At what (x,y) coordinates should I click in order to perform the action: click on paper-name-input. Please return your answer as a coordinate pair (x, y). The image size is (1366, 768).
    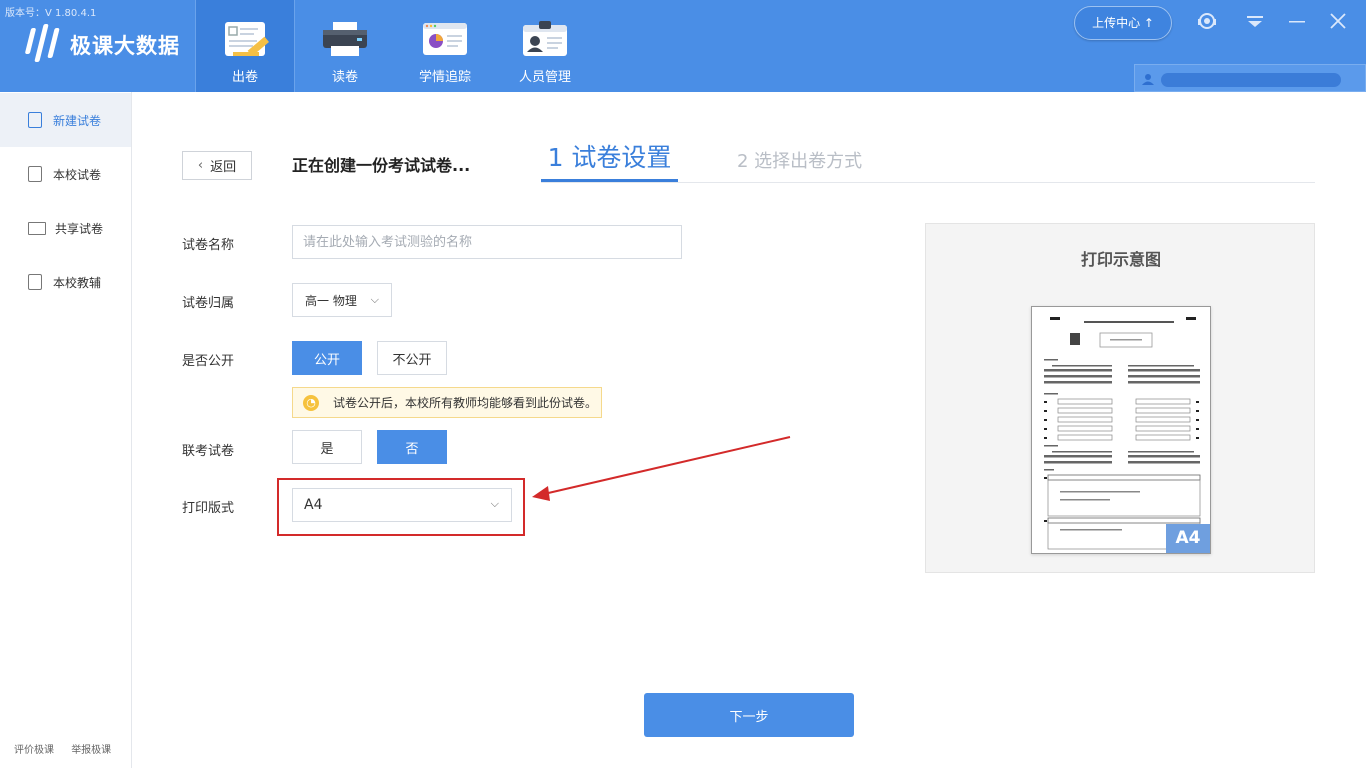
    Looking at the image, I should click on (487, 242).